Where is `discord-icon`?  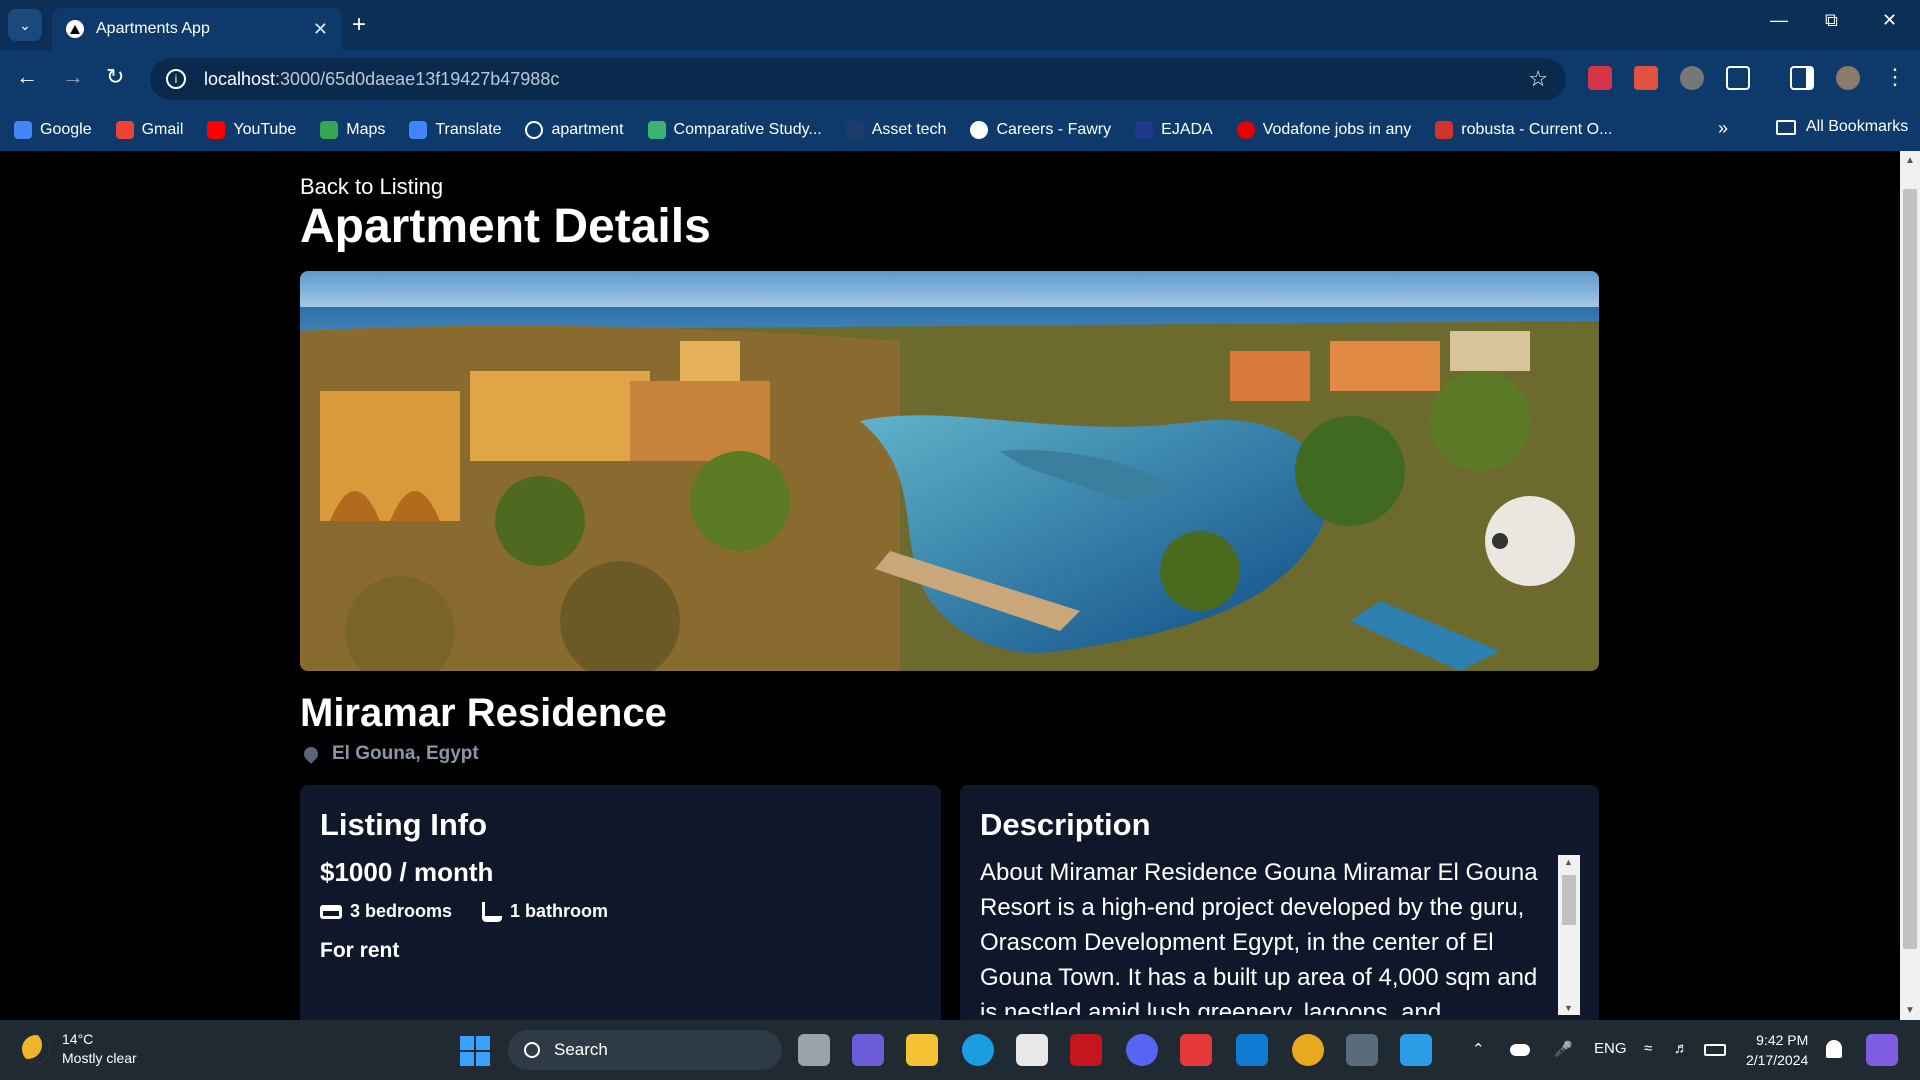 discord-icon is located at coordinates (1142, 1050).